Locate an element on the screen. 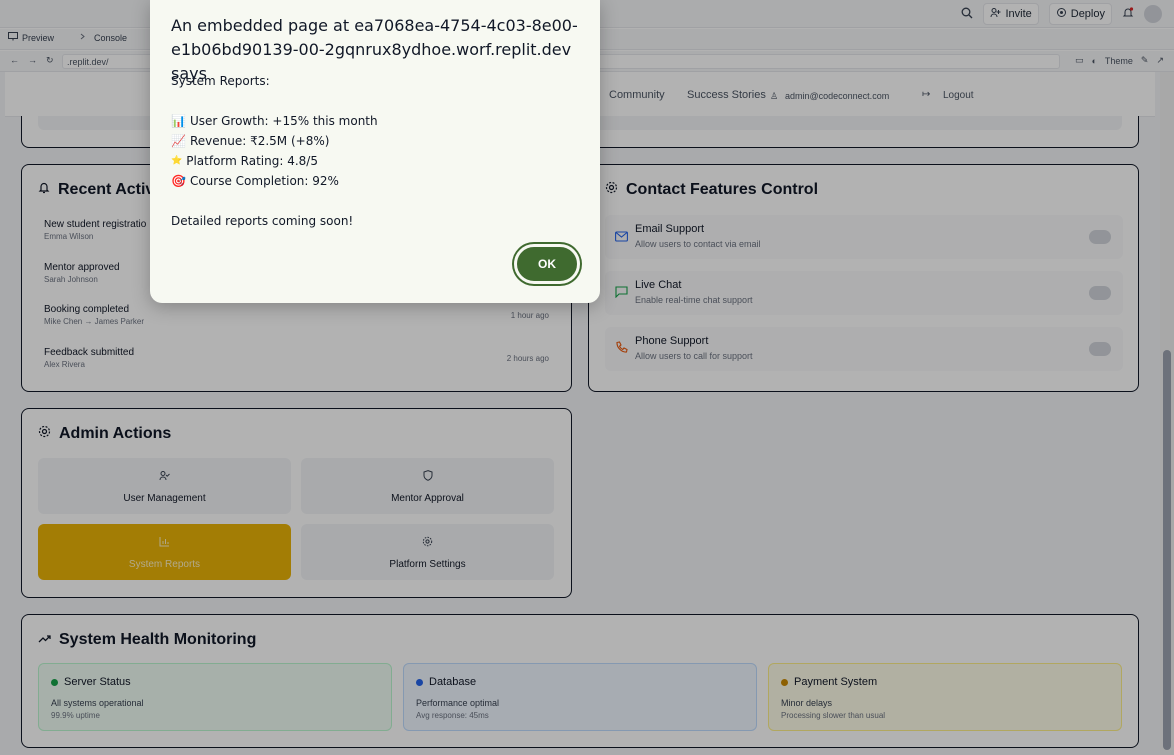 This screenshot has width=1174, height=755. report-text: User Growth: +15% this month is located at coordinates (283, 121).